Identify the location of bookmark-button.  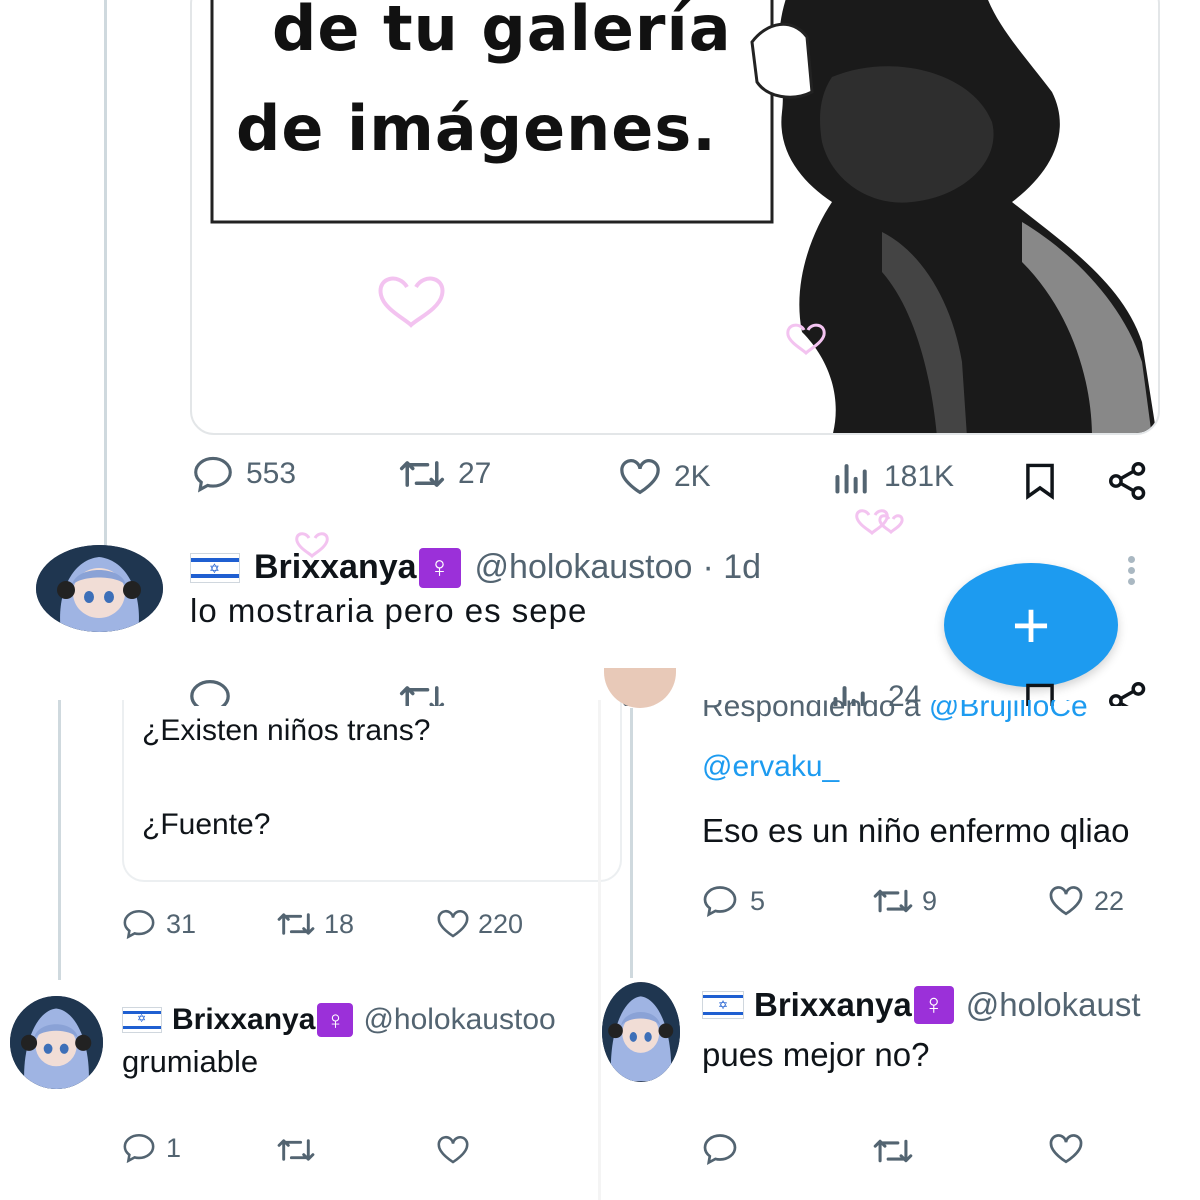
(1040, 483).